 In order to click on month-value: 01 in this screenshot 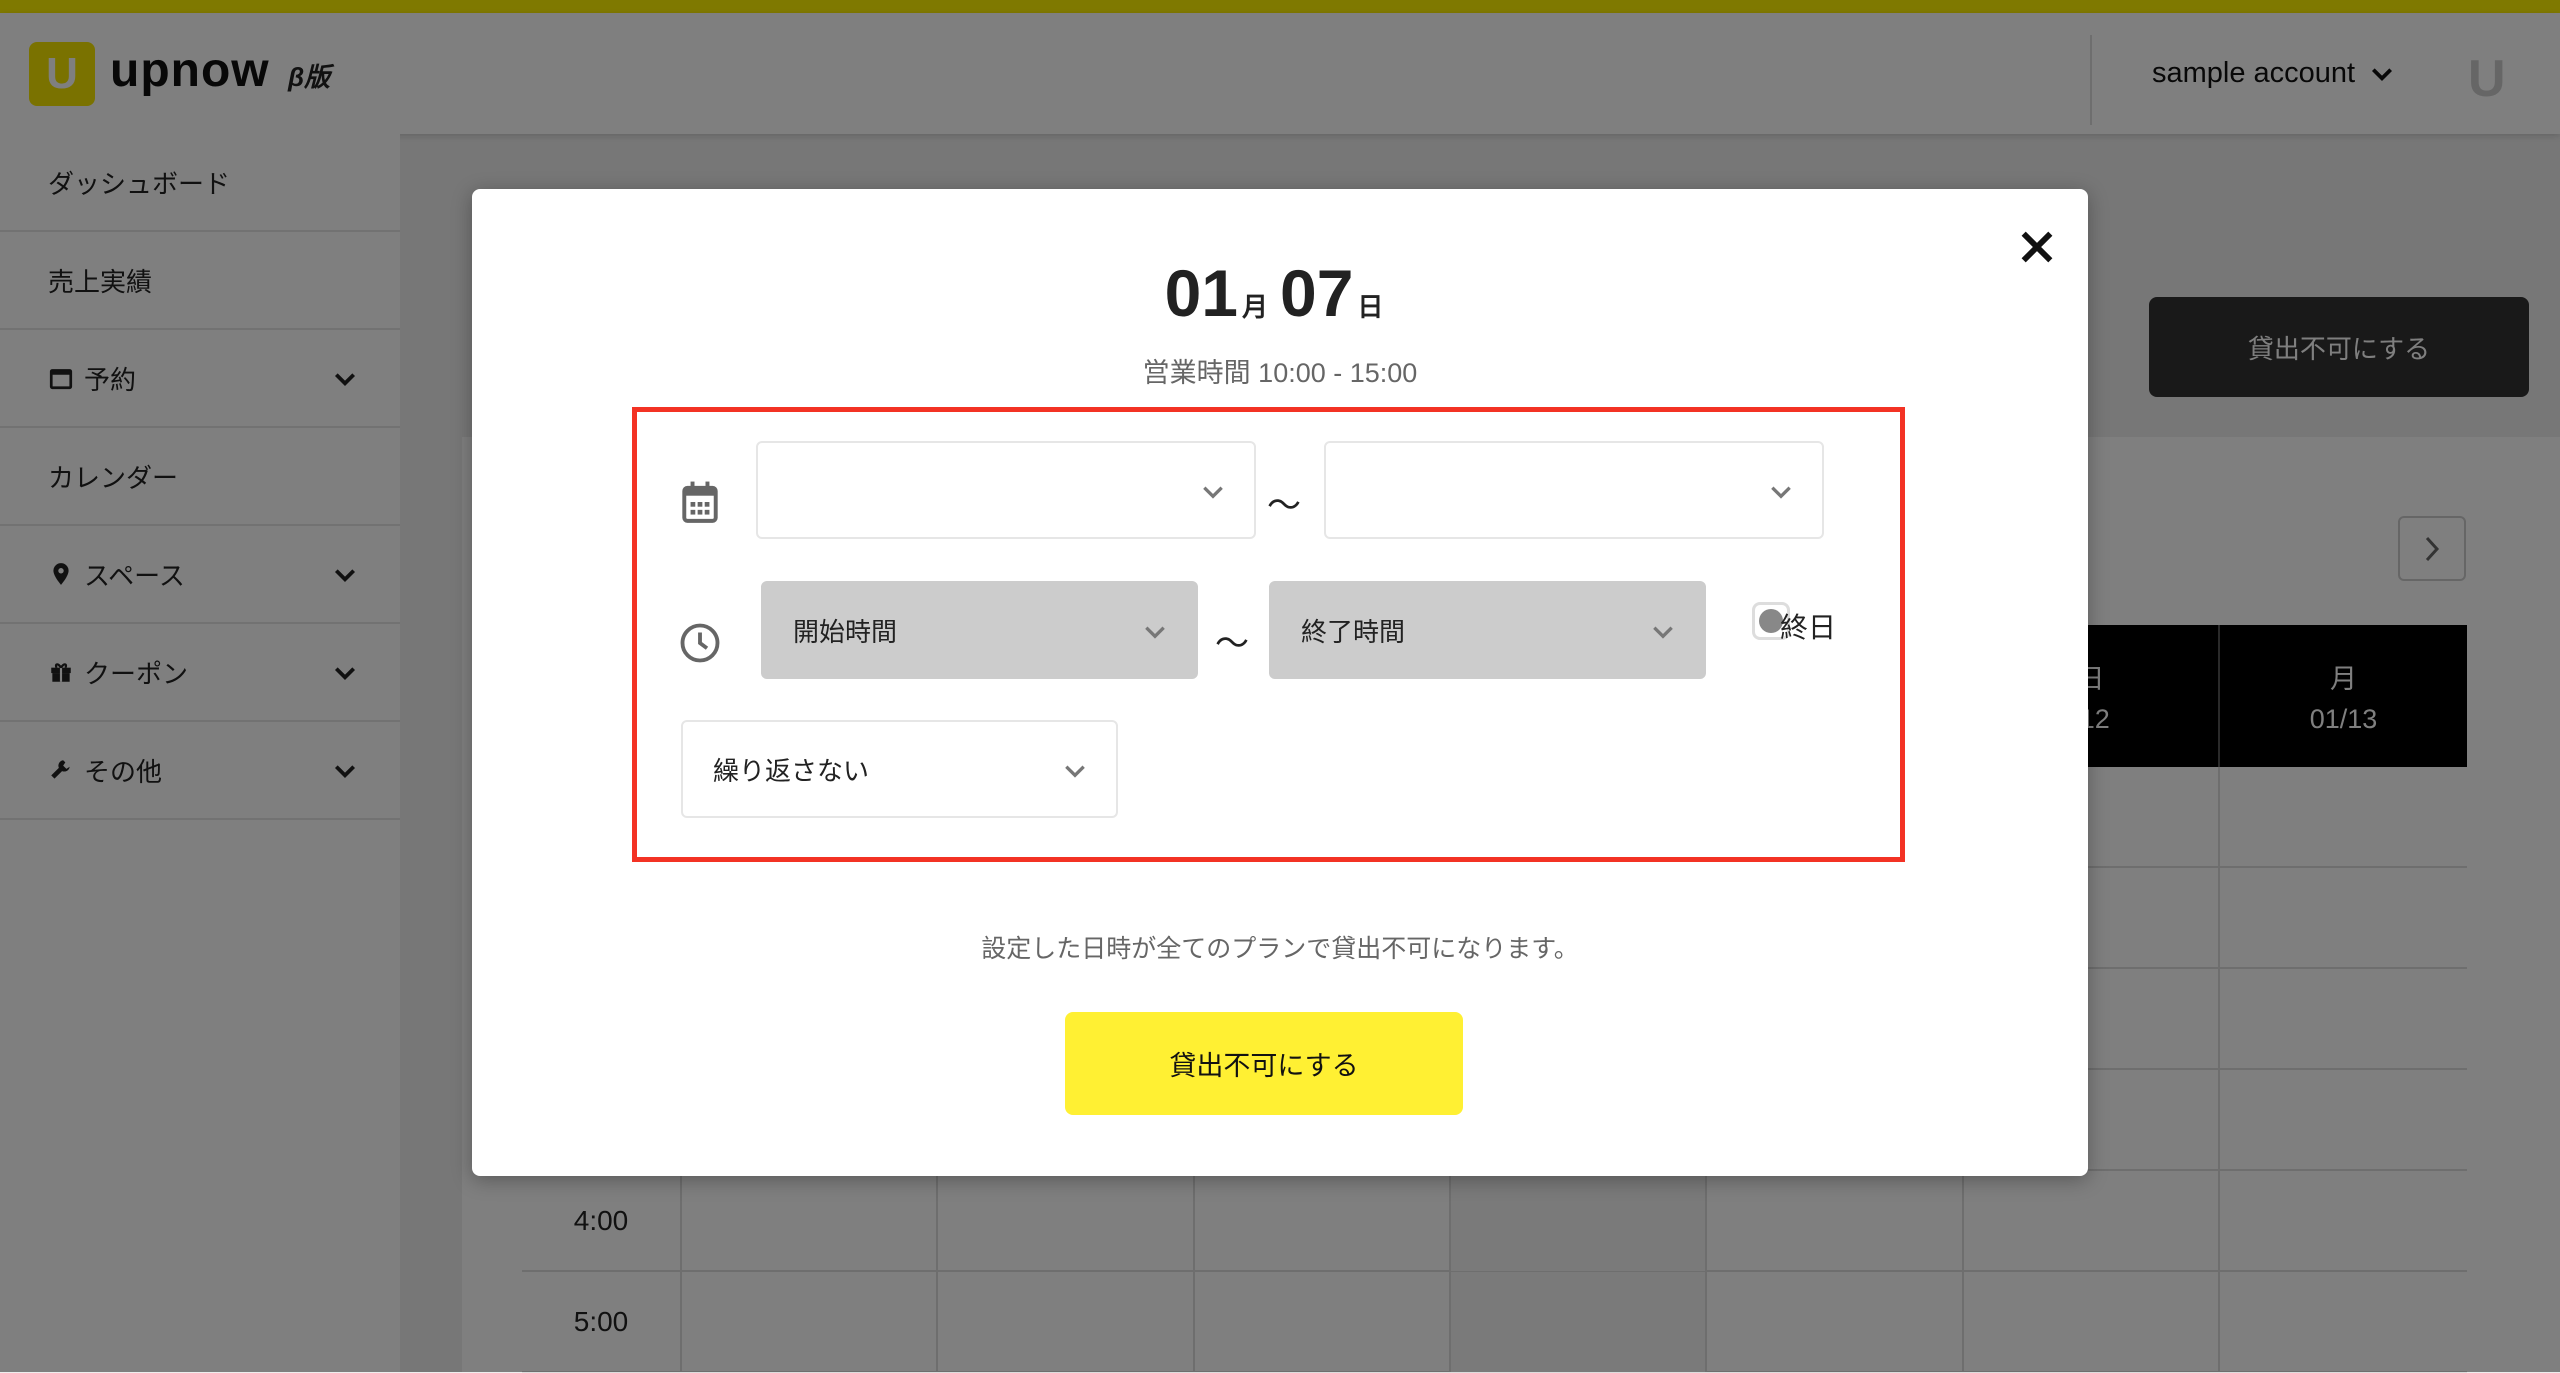, I will do `click(1201, 293)`.